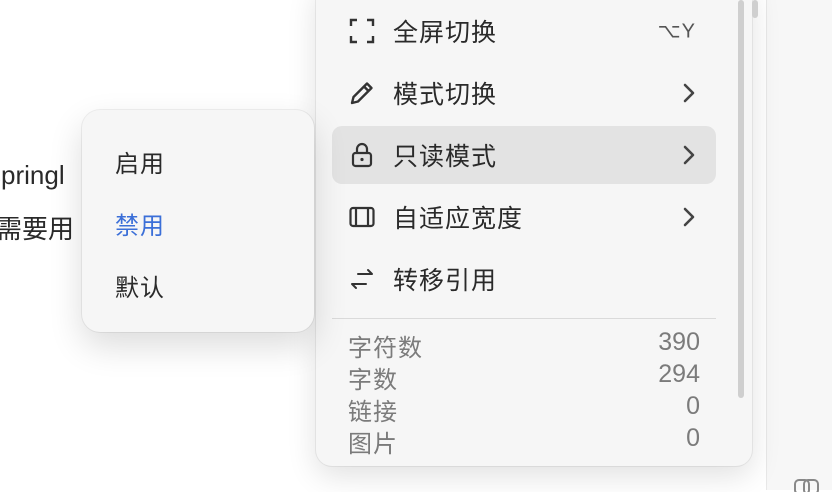  I want to click on stat-row-words: 字数 294, so click(524, 377).